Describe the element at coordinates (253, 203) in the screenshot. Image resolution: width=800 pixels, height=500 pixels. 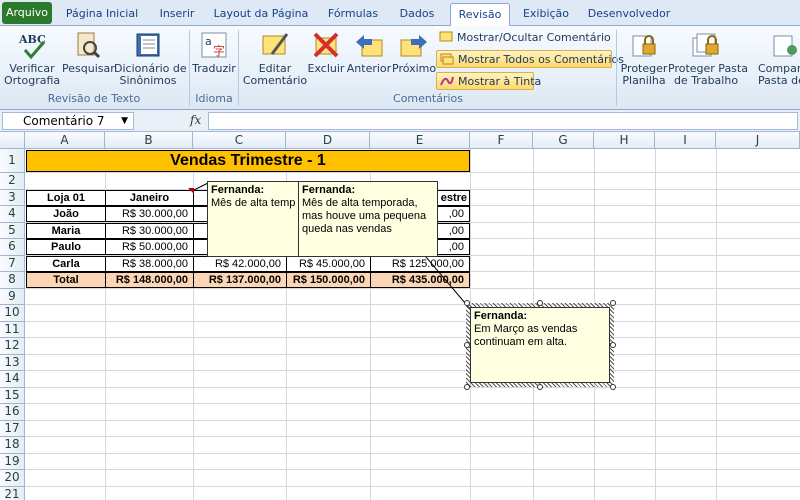
I see `comment-text: Mês de alta temp` at that location.